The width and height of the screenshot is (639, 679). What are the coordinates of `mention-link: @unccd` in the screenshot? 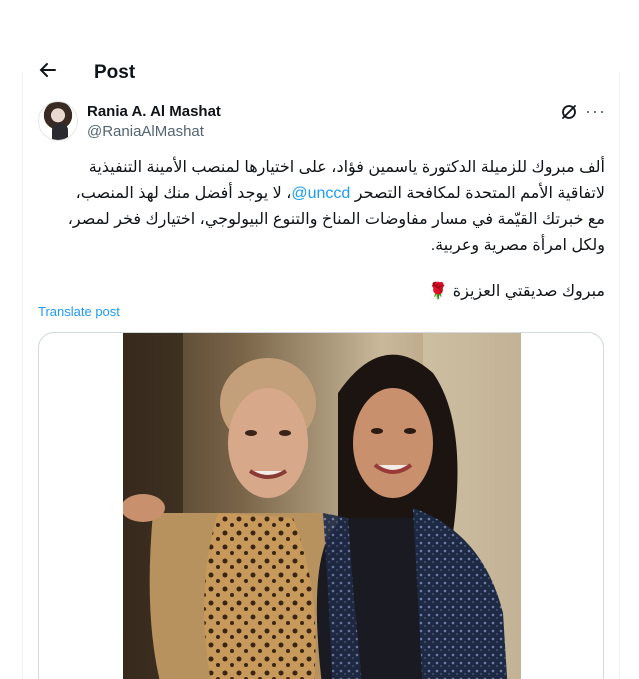 It's located at (320, 193).